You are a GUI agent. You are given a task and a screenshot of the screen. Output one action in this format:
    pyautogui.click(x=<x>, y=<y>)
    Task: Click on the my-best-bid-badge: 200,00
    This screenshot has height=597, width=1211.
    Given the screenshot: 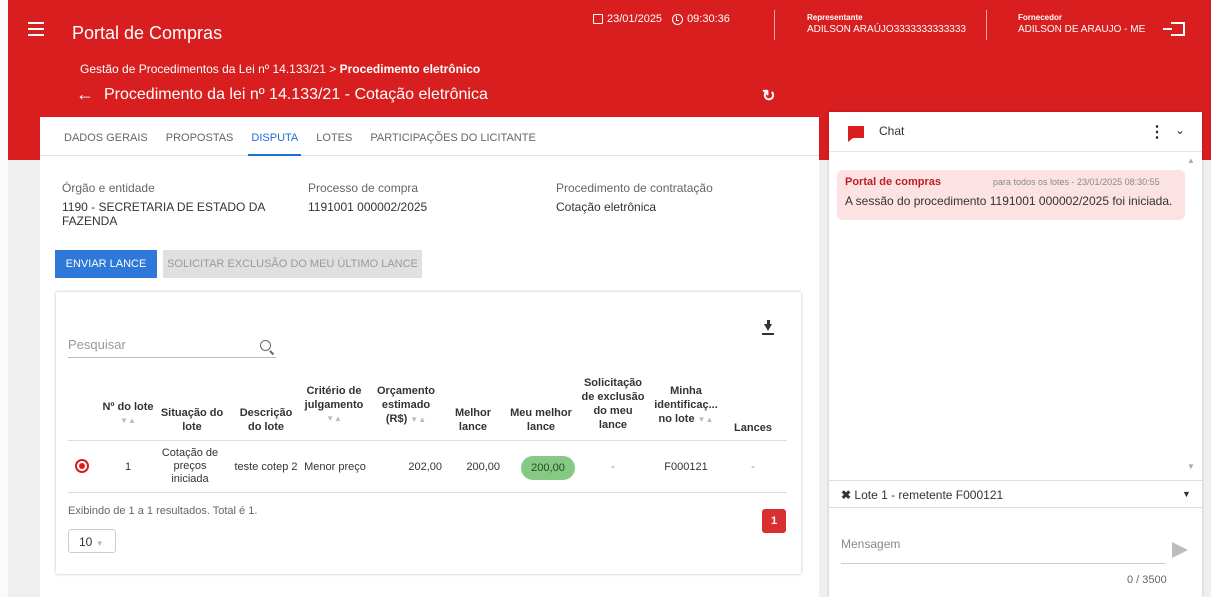 What is the action you would take?
    pyautogui.click(x=548, y=468)
    